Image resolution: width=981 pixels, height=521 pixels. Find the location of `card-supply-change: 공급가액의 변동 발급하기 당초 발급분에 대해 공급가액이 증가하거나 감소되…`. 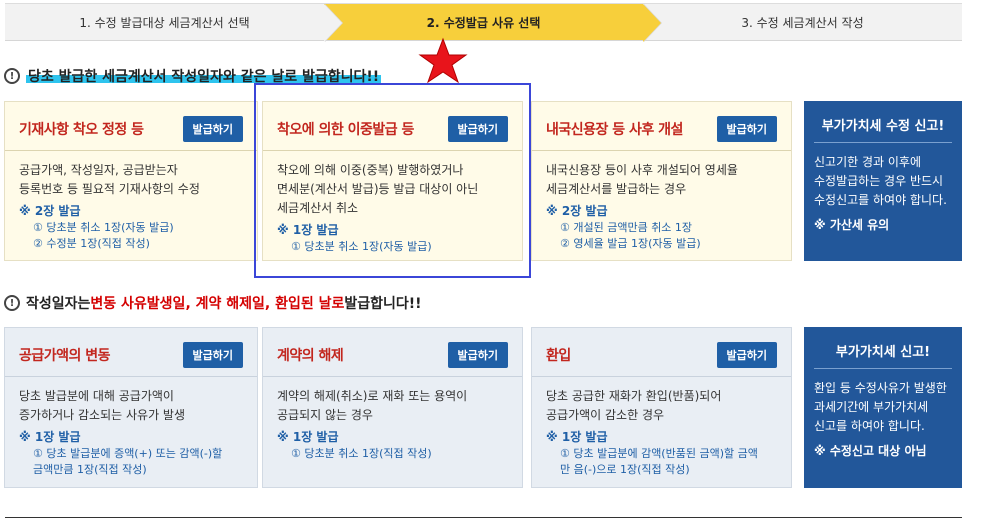

card-supply-change: 공급가액의 변동 발급하기 당초 발급분에 대해 공급가액이 증가하거나 감소되… is located at coordinates (131, 407).